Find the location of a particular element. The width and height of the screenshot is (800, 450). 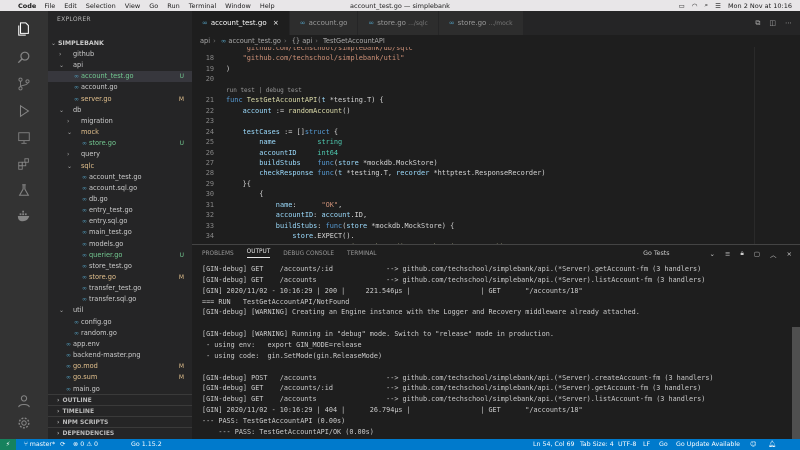

file-item: ∞ account.sql.go is located at coordinates (120, 188).